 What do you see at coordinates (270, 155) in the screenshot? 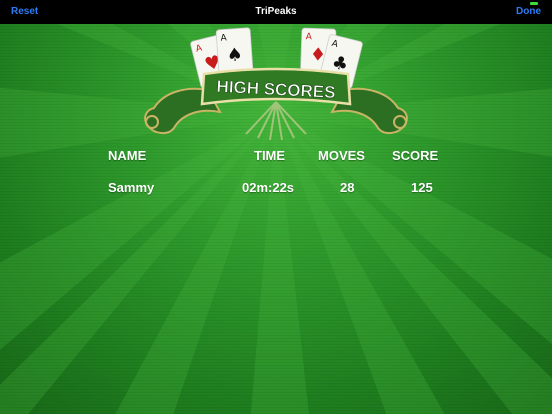
I see `column-header-time: TIME` at bounding box center [270, 155].